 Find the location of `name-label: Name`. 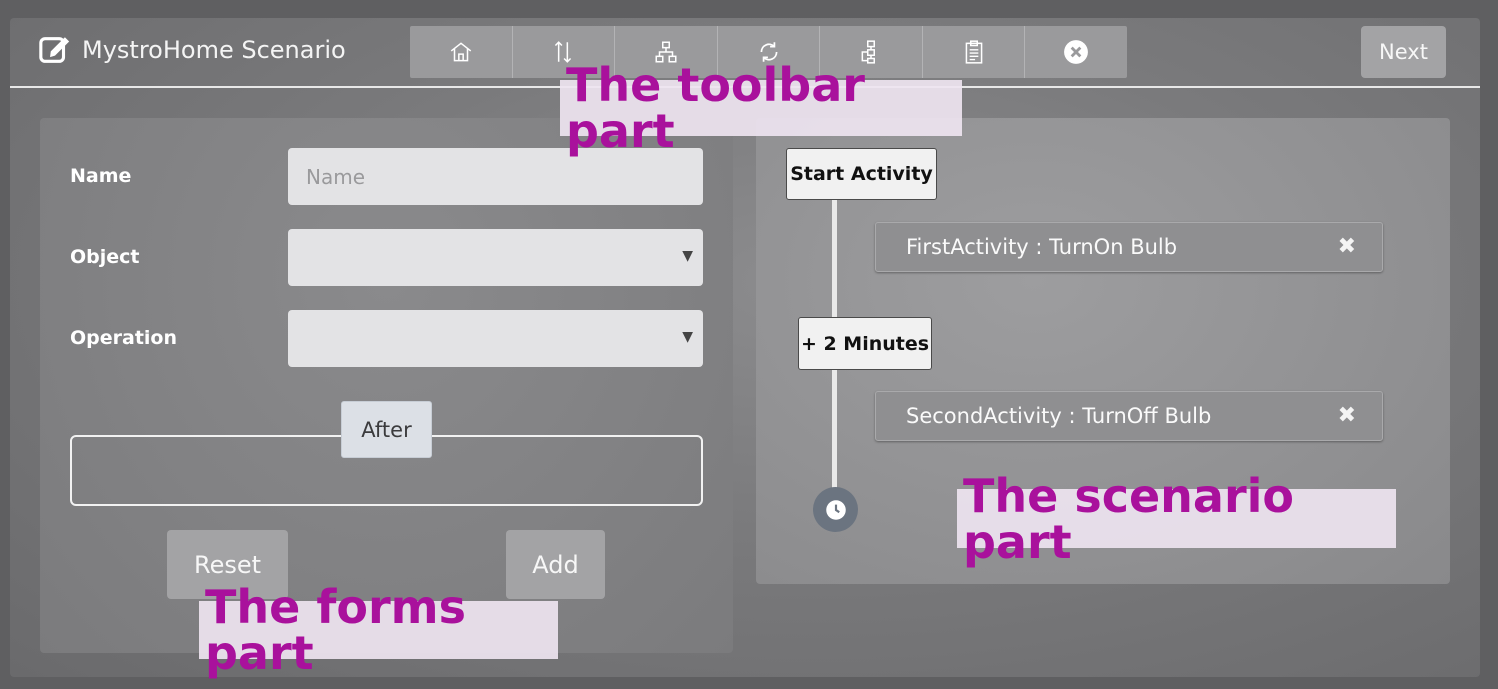

name-label: Name is located at coordinates (101, 176).